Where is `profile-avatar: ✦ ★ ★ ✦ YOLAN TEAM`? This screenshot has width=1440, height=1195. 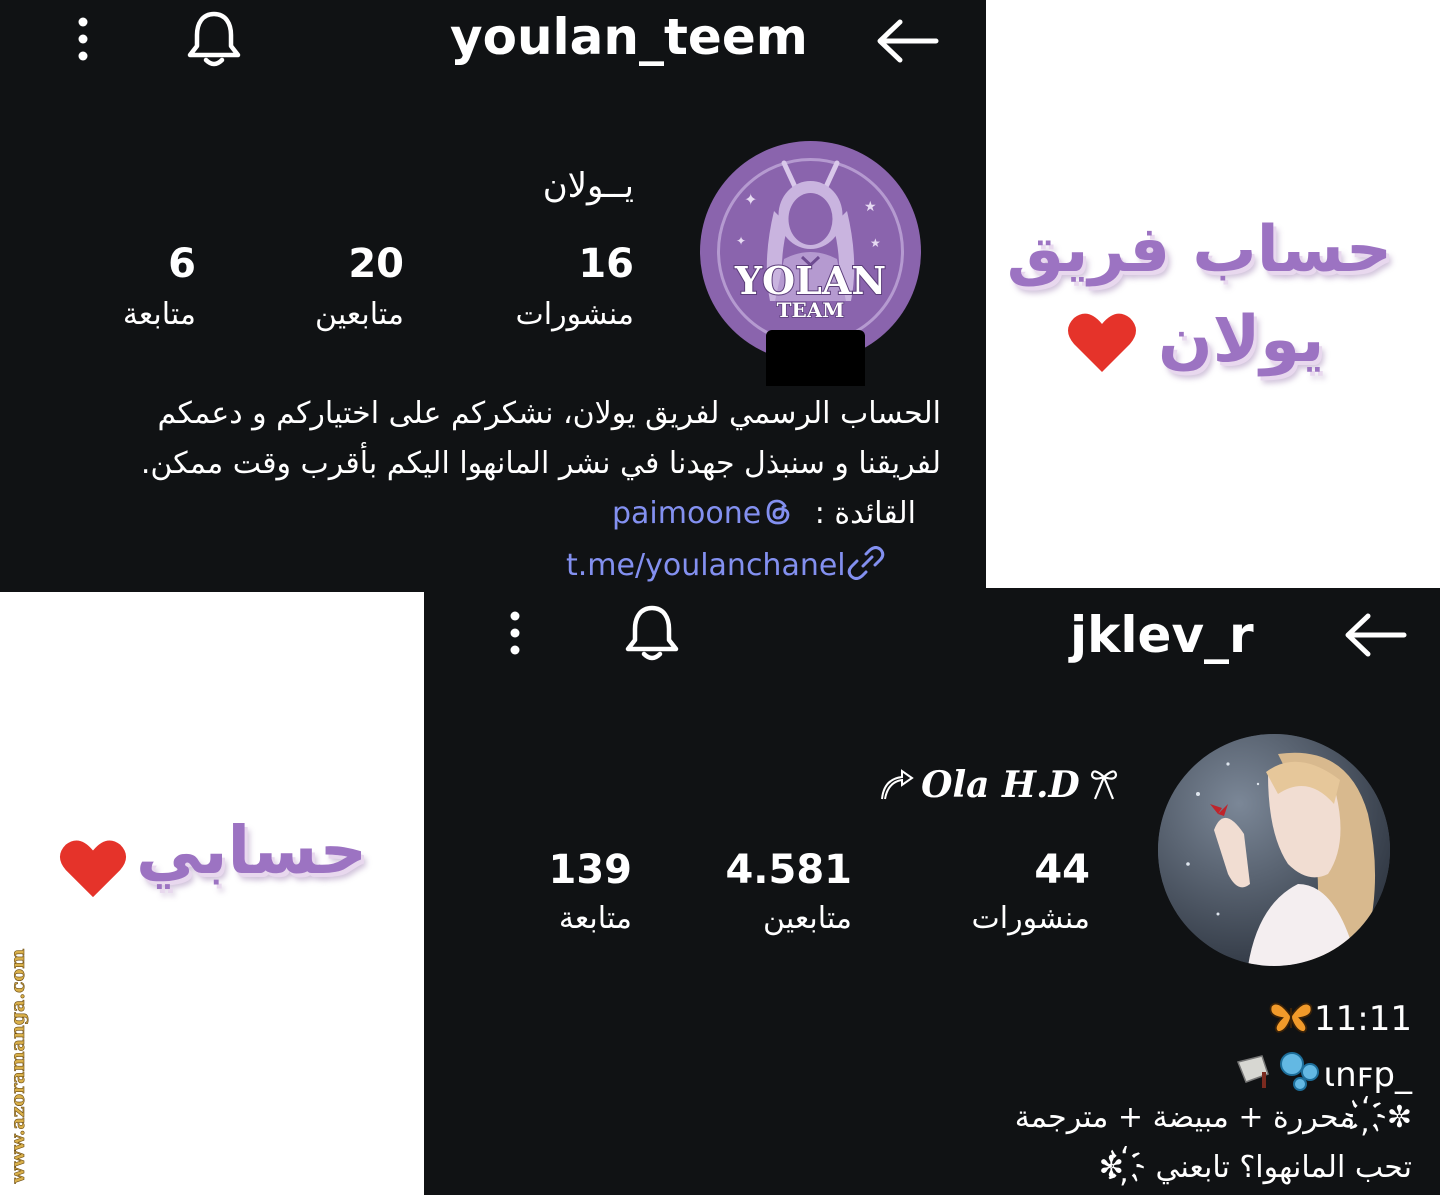
profile-avatar: ✦ ★ ★ ✦ YOLAN TEAM is located at coordinates (810, 251).